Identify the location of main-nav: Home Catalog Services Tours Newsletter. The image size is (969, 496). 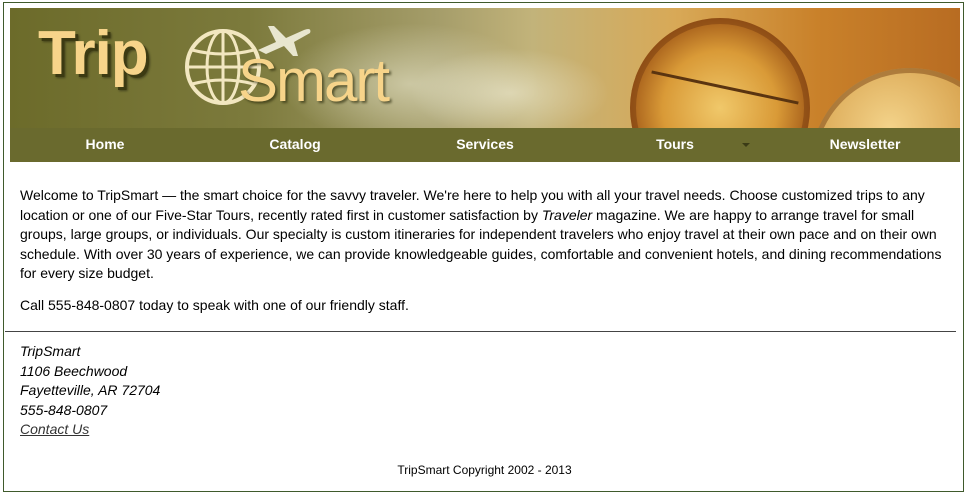
(485, 145).